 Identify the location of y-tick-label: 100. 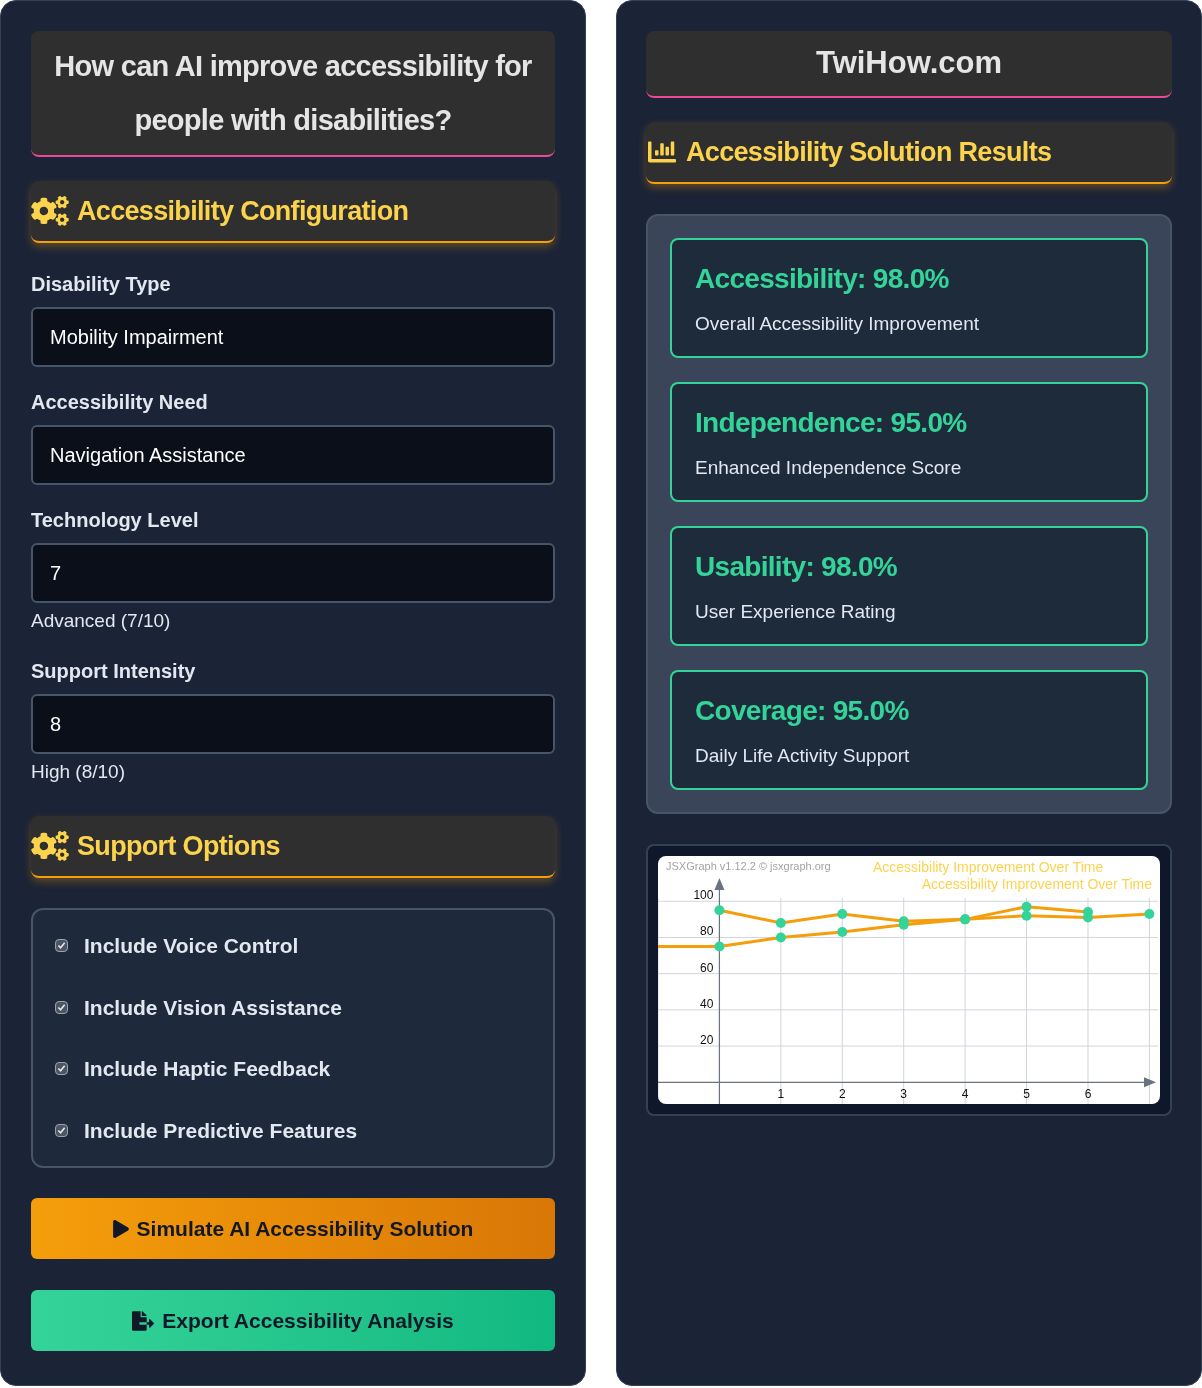
(703, 895).